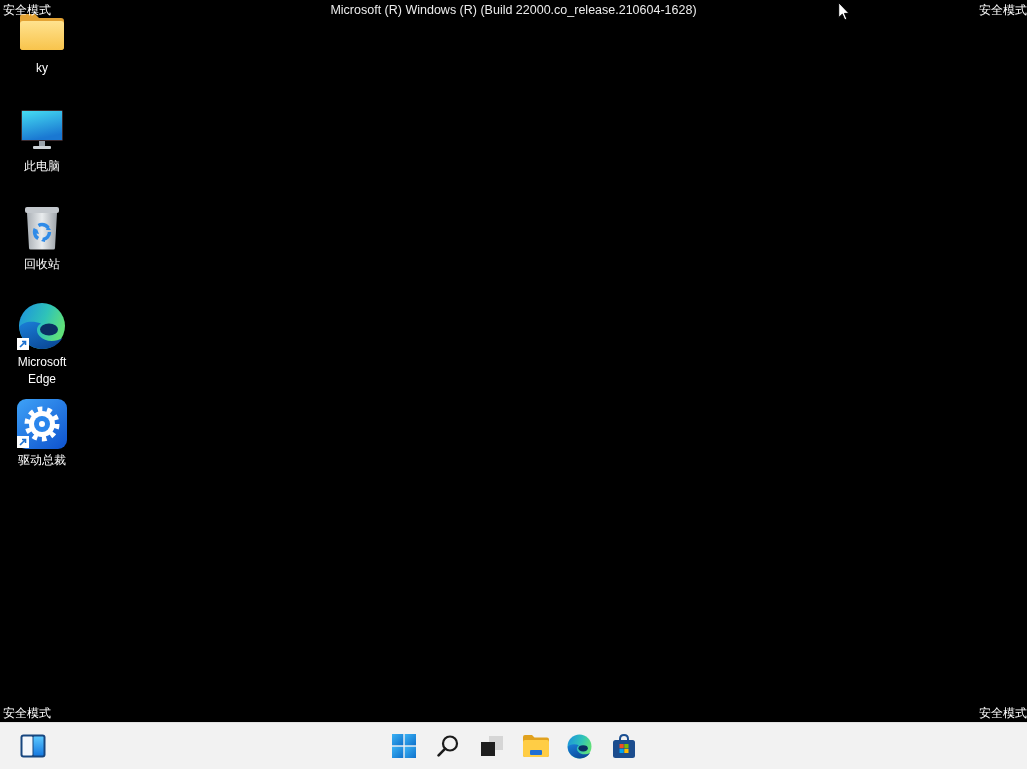 This screenshot has height=769, width=1027. Describe the element at coordinates (491, 746) in the screenshot. I see `overlapping-squares-icon` at that location.